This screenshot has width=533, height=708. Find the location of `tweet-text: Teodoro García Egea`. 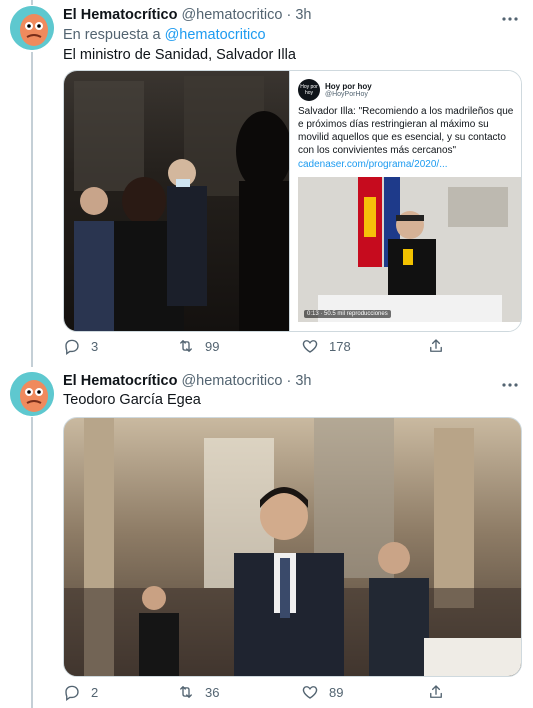

tweet-text: Teodoro García Egea is located at coordinates (132, 400).